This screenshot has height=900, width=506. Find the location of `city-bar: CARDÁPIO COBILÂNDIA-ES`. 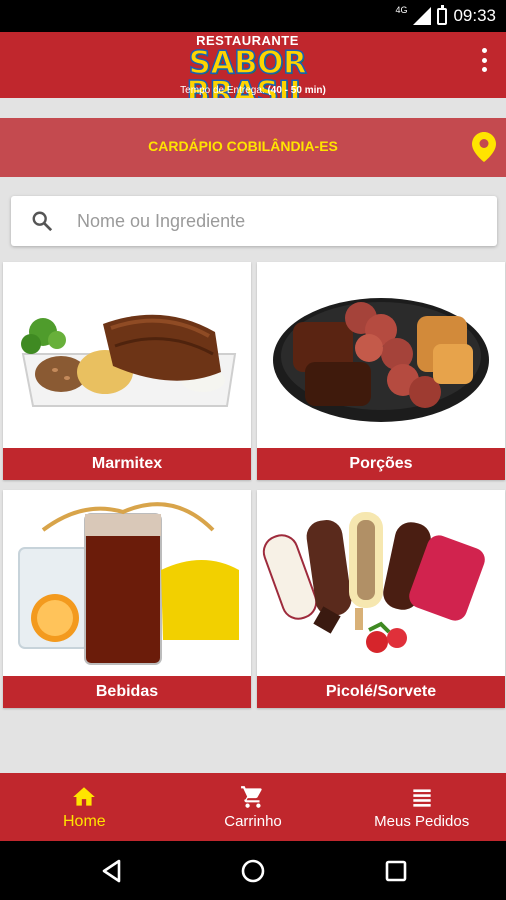

city-bar: CARDÁPIO COBILÂNDIA-ES is located at coordinates (253, 147).